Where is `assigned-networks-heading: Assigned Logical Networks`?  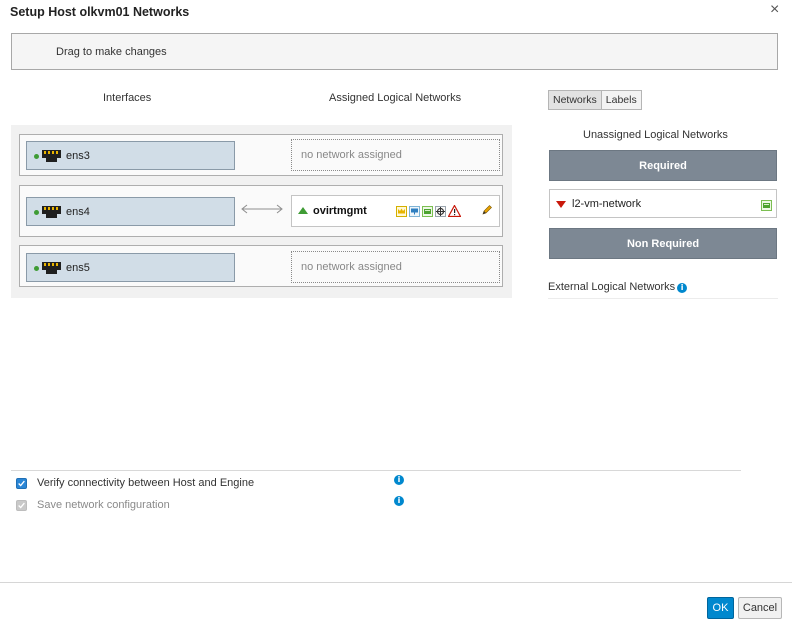
assigned-networks-heading: Assigned Logical Networks is located at coordinates (395, 98).